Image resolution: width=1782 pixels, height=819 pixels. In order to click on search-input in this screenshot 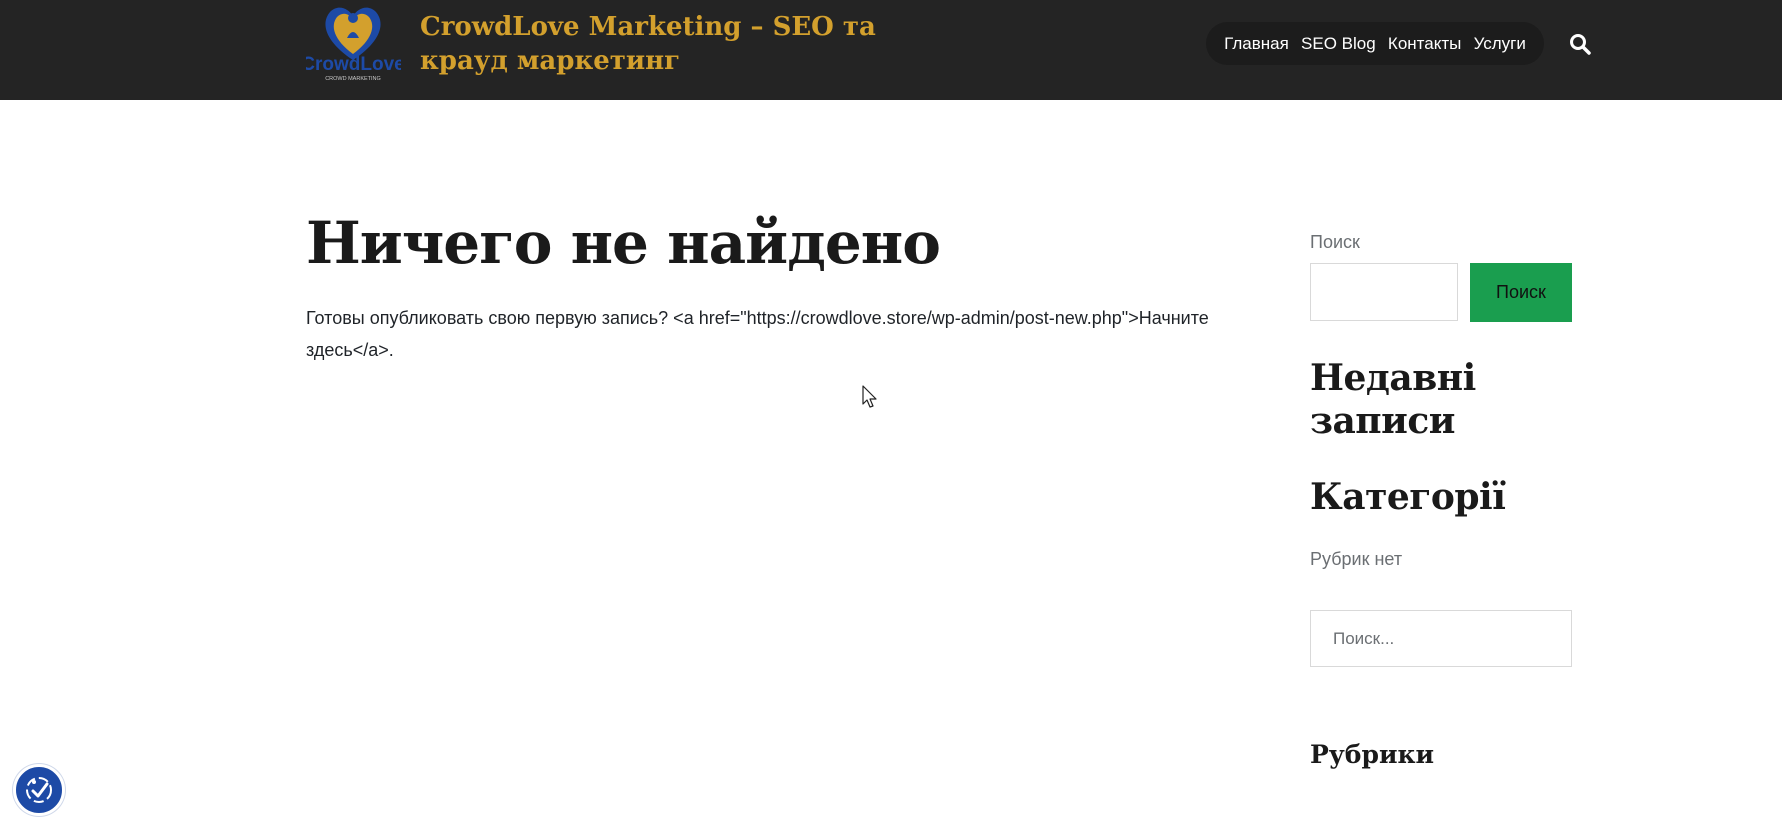, I will do `click(1384, 292)`.